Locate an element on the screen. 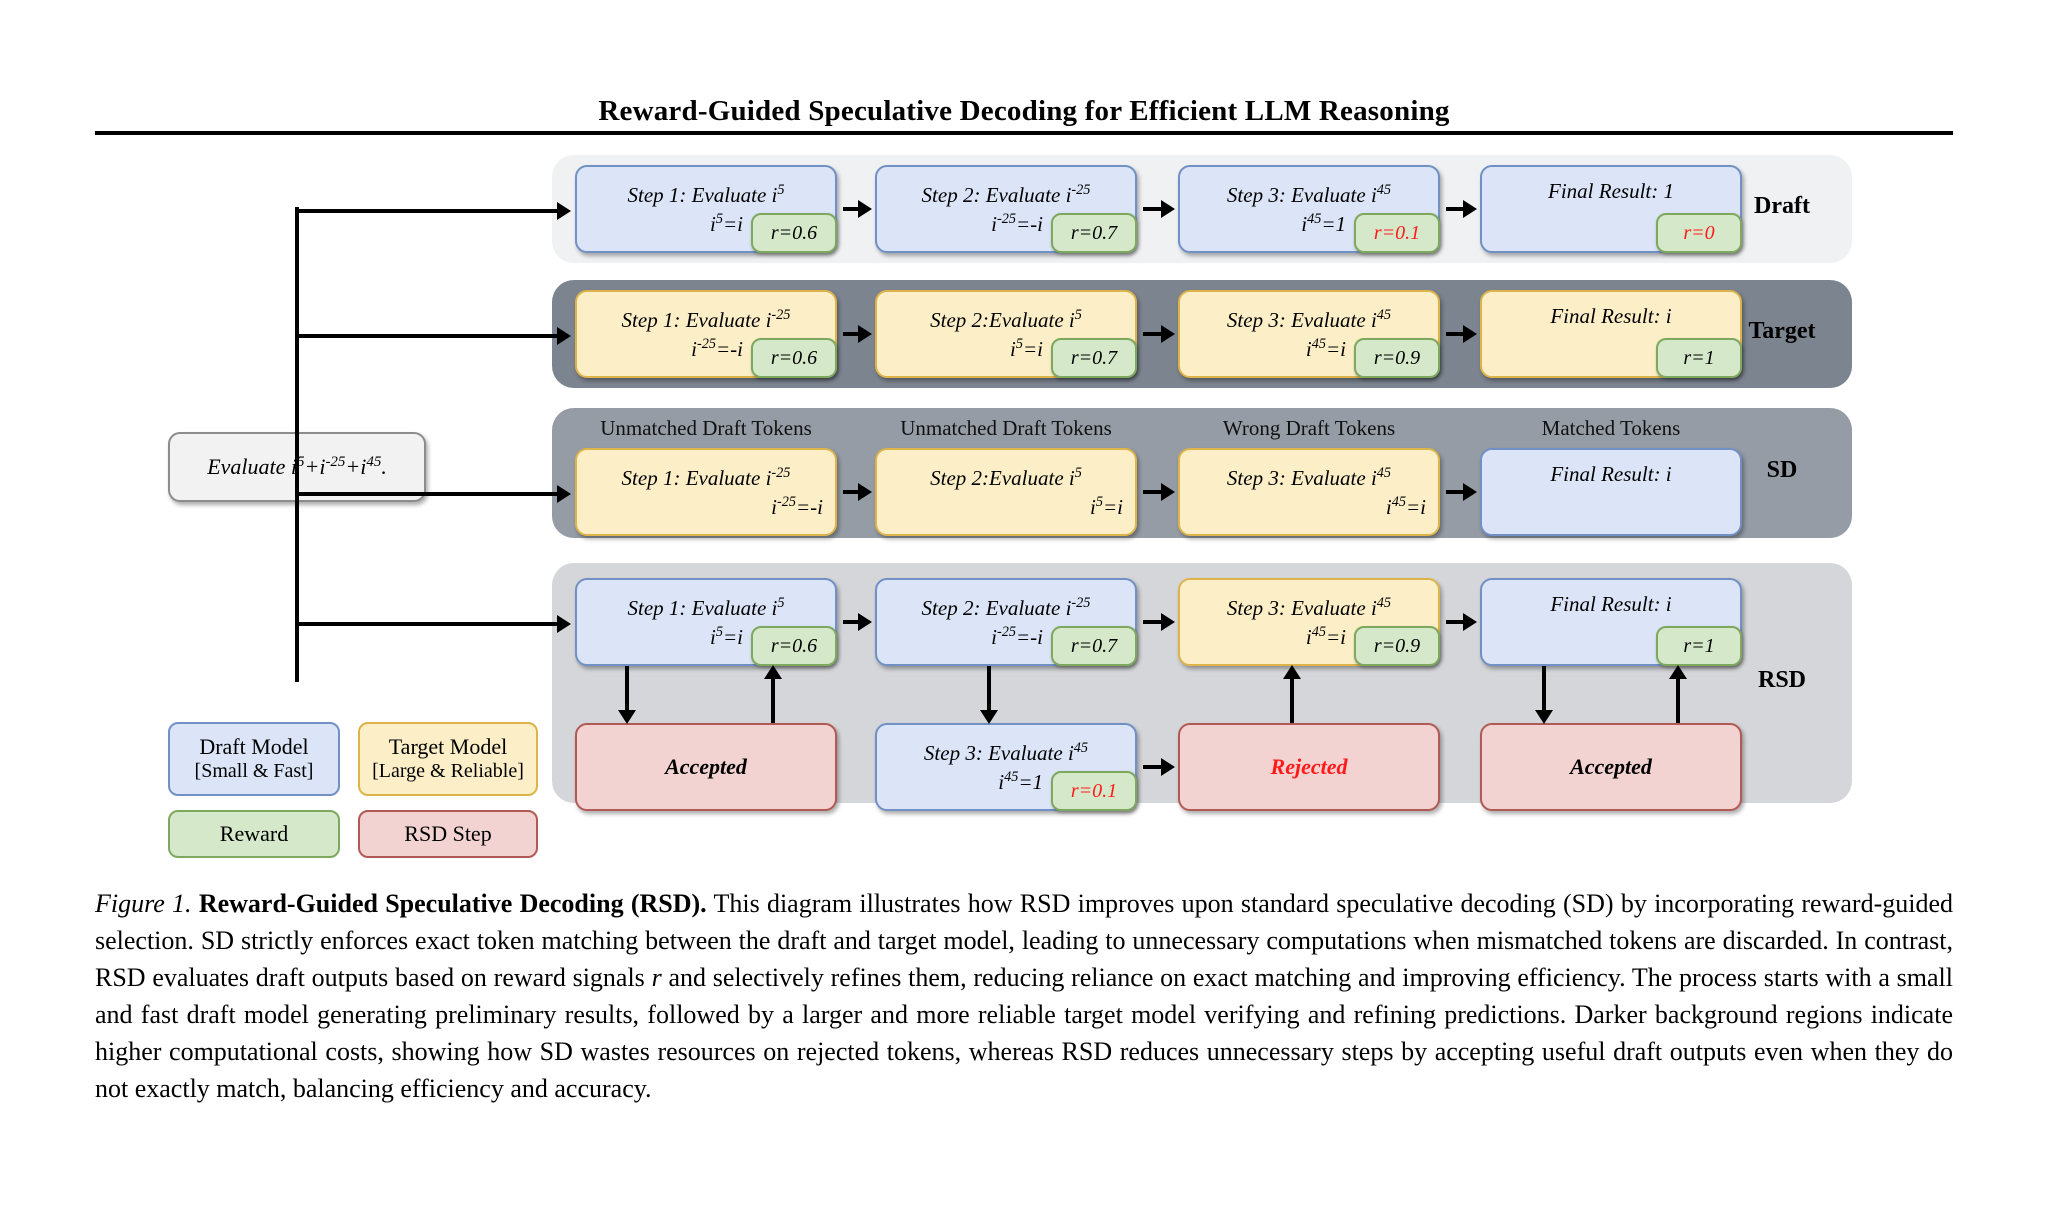 Image resolution: width=2048 pixels, height=1216 pixels. input-branch-arrow-sd is located at coordinates (433, 494).